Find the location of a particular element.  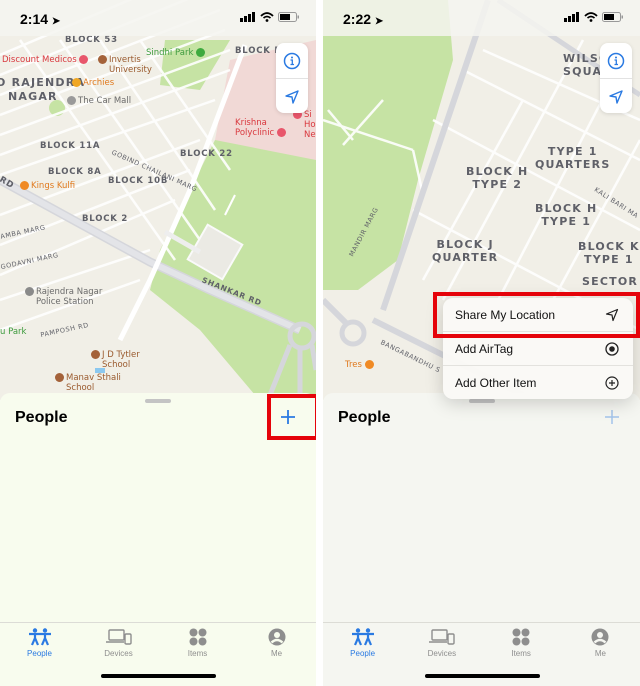

poi-police-station: Rajendra Nagar Police Station is located at coordinates (63, 297).